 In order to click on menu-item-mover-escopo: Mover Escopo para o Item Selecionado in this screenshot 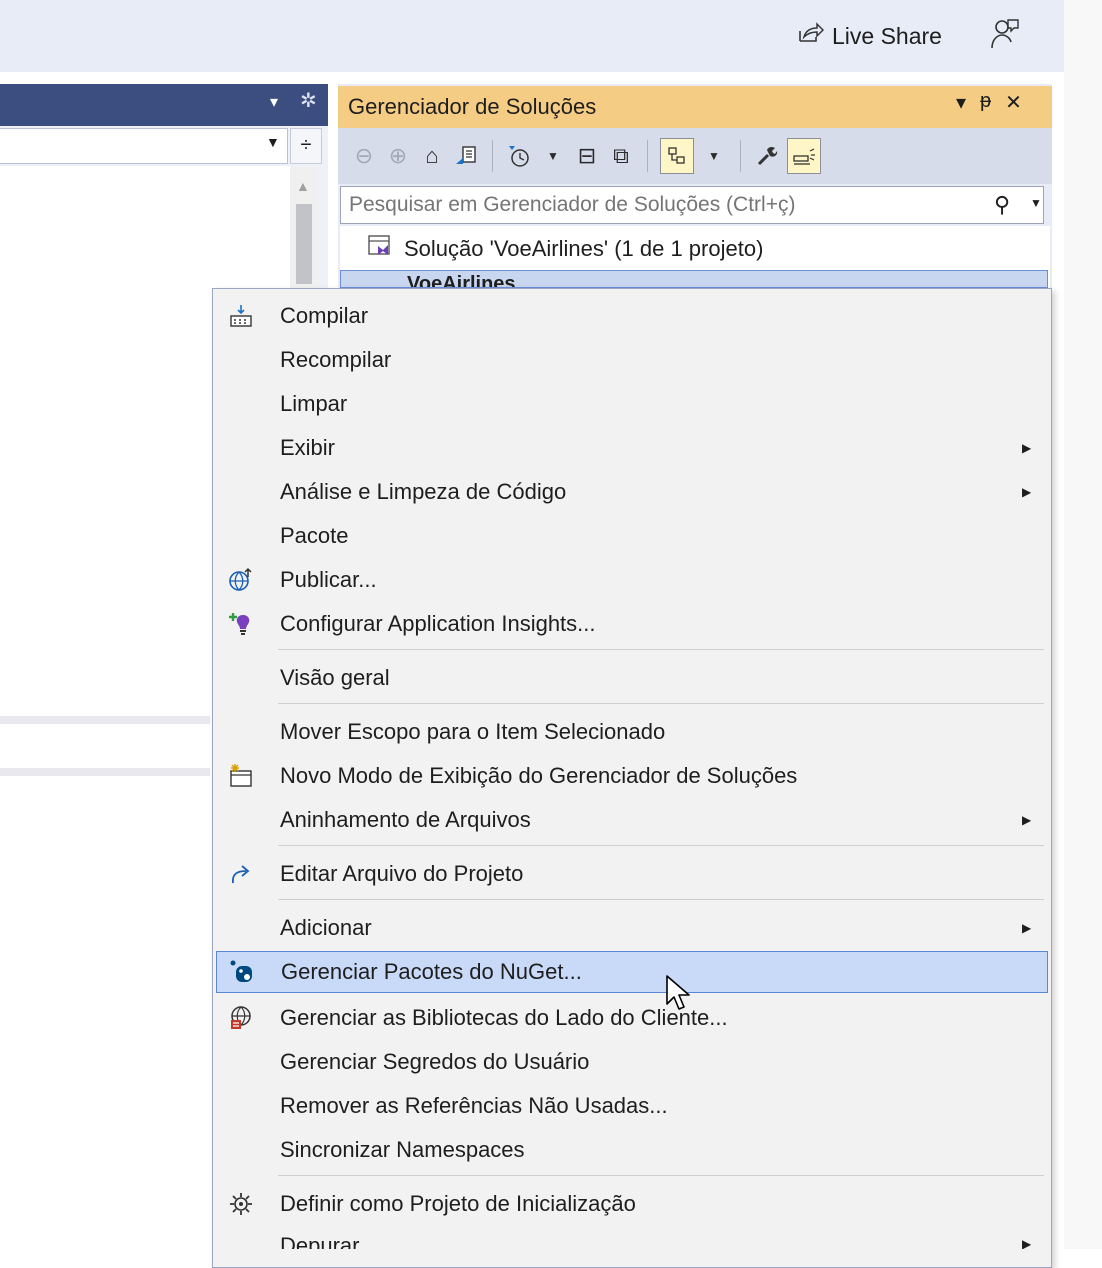, I will do `click(632, 732)`.